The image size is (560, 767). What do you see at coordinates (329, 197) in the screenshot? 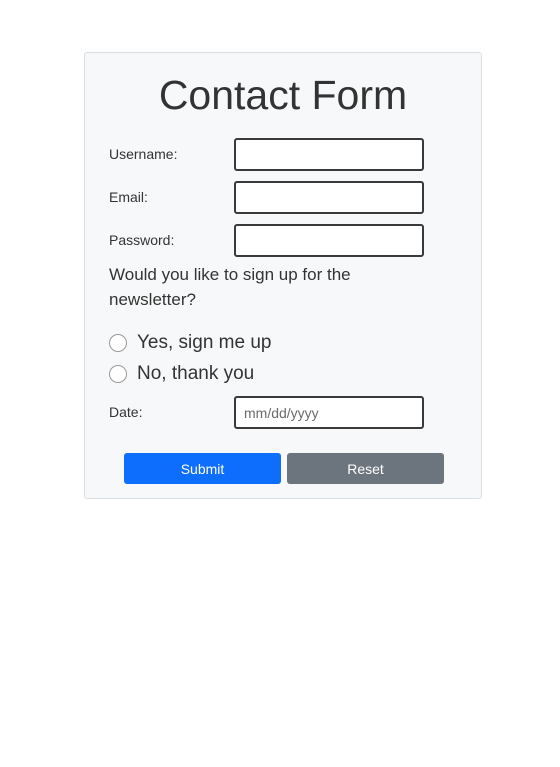
I see `email-input` at bounding box center [329, 197].